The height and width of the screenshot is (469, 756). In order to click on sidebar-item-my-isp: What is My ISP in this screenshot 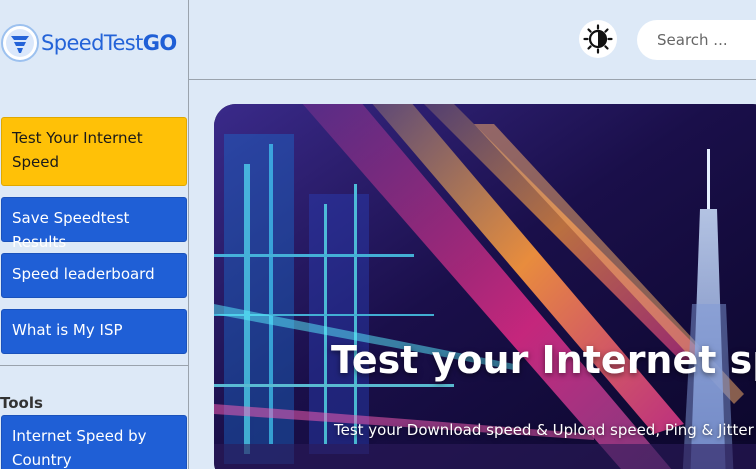, I will do `click(94, 331)`.